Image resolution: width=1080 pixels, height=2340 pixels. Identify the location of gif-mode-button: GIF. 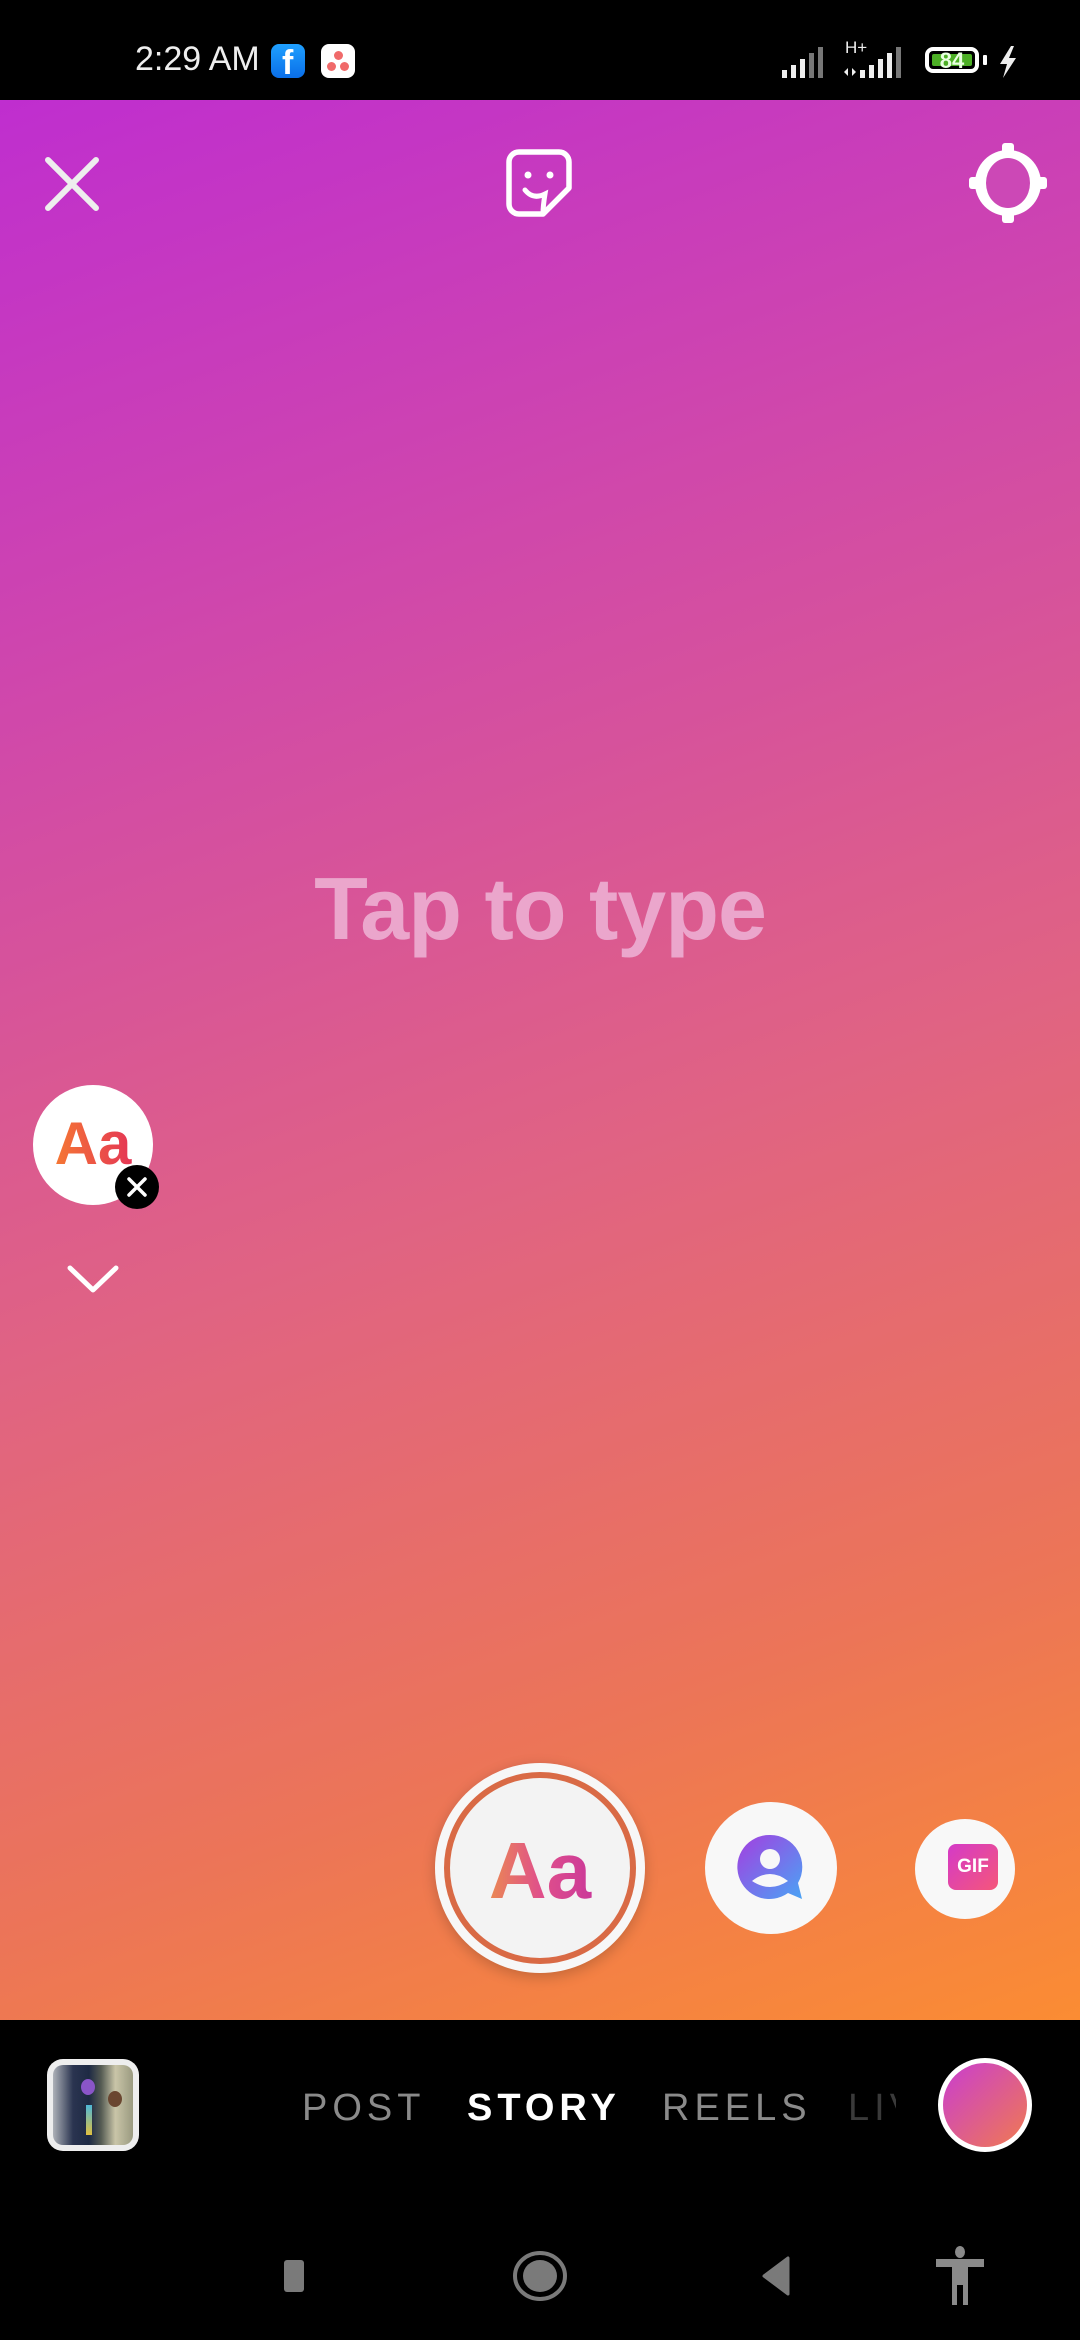
(965, 1869).